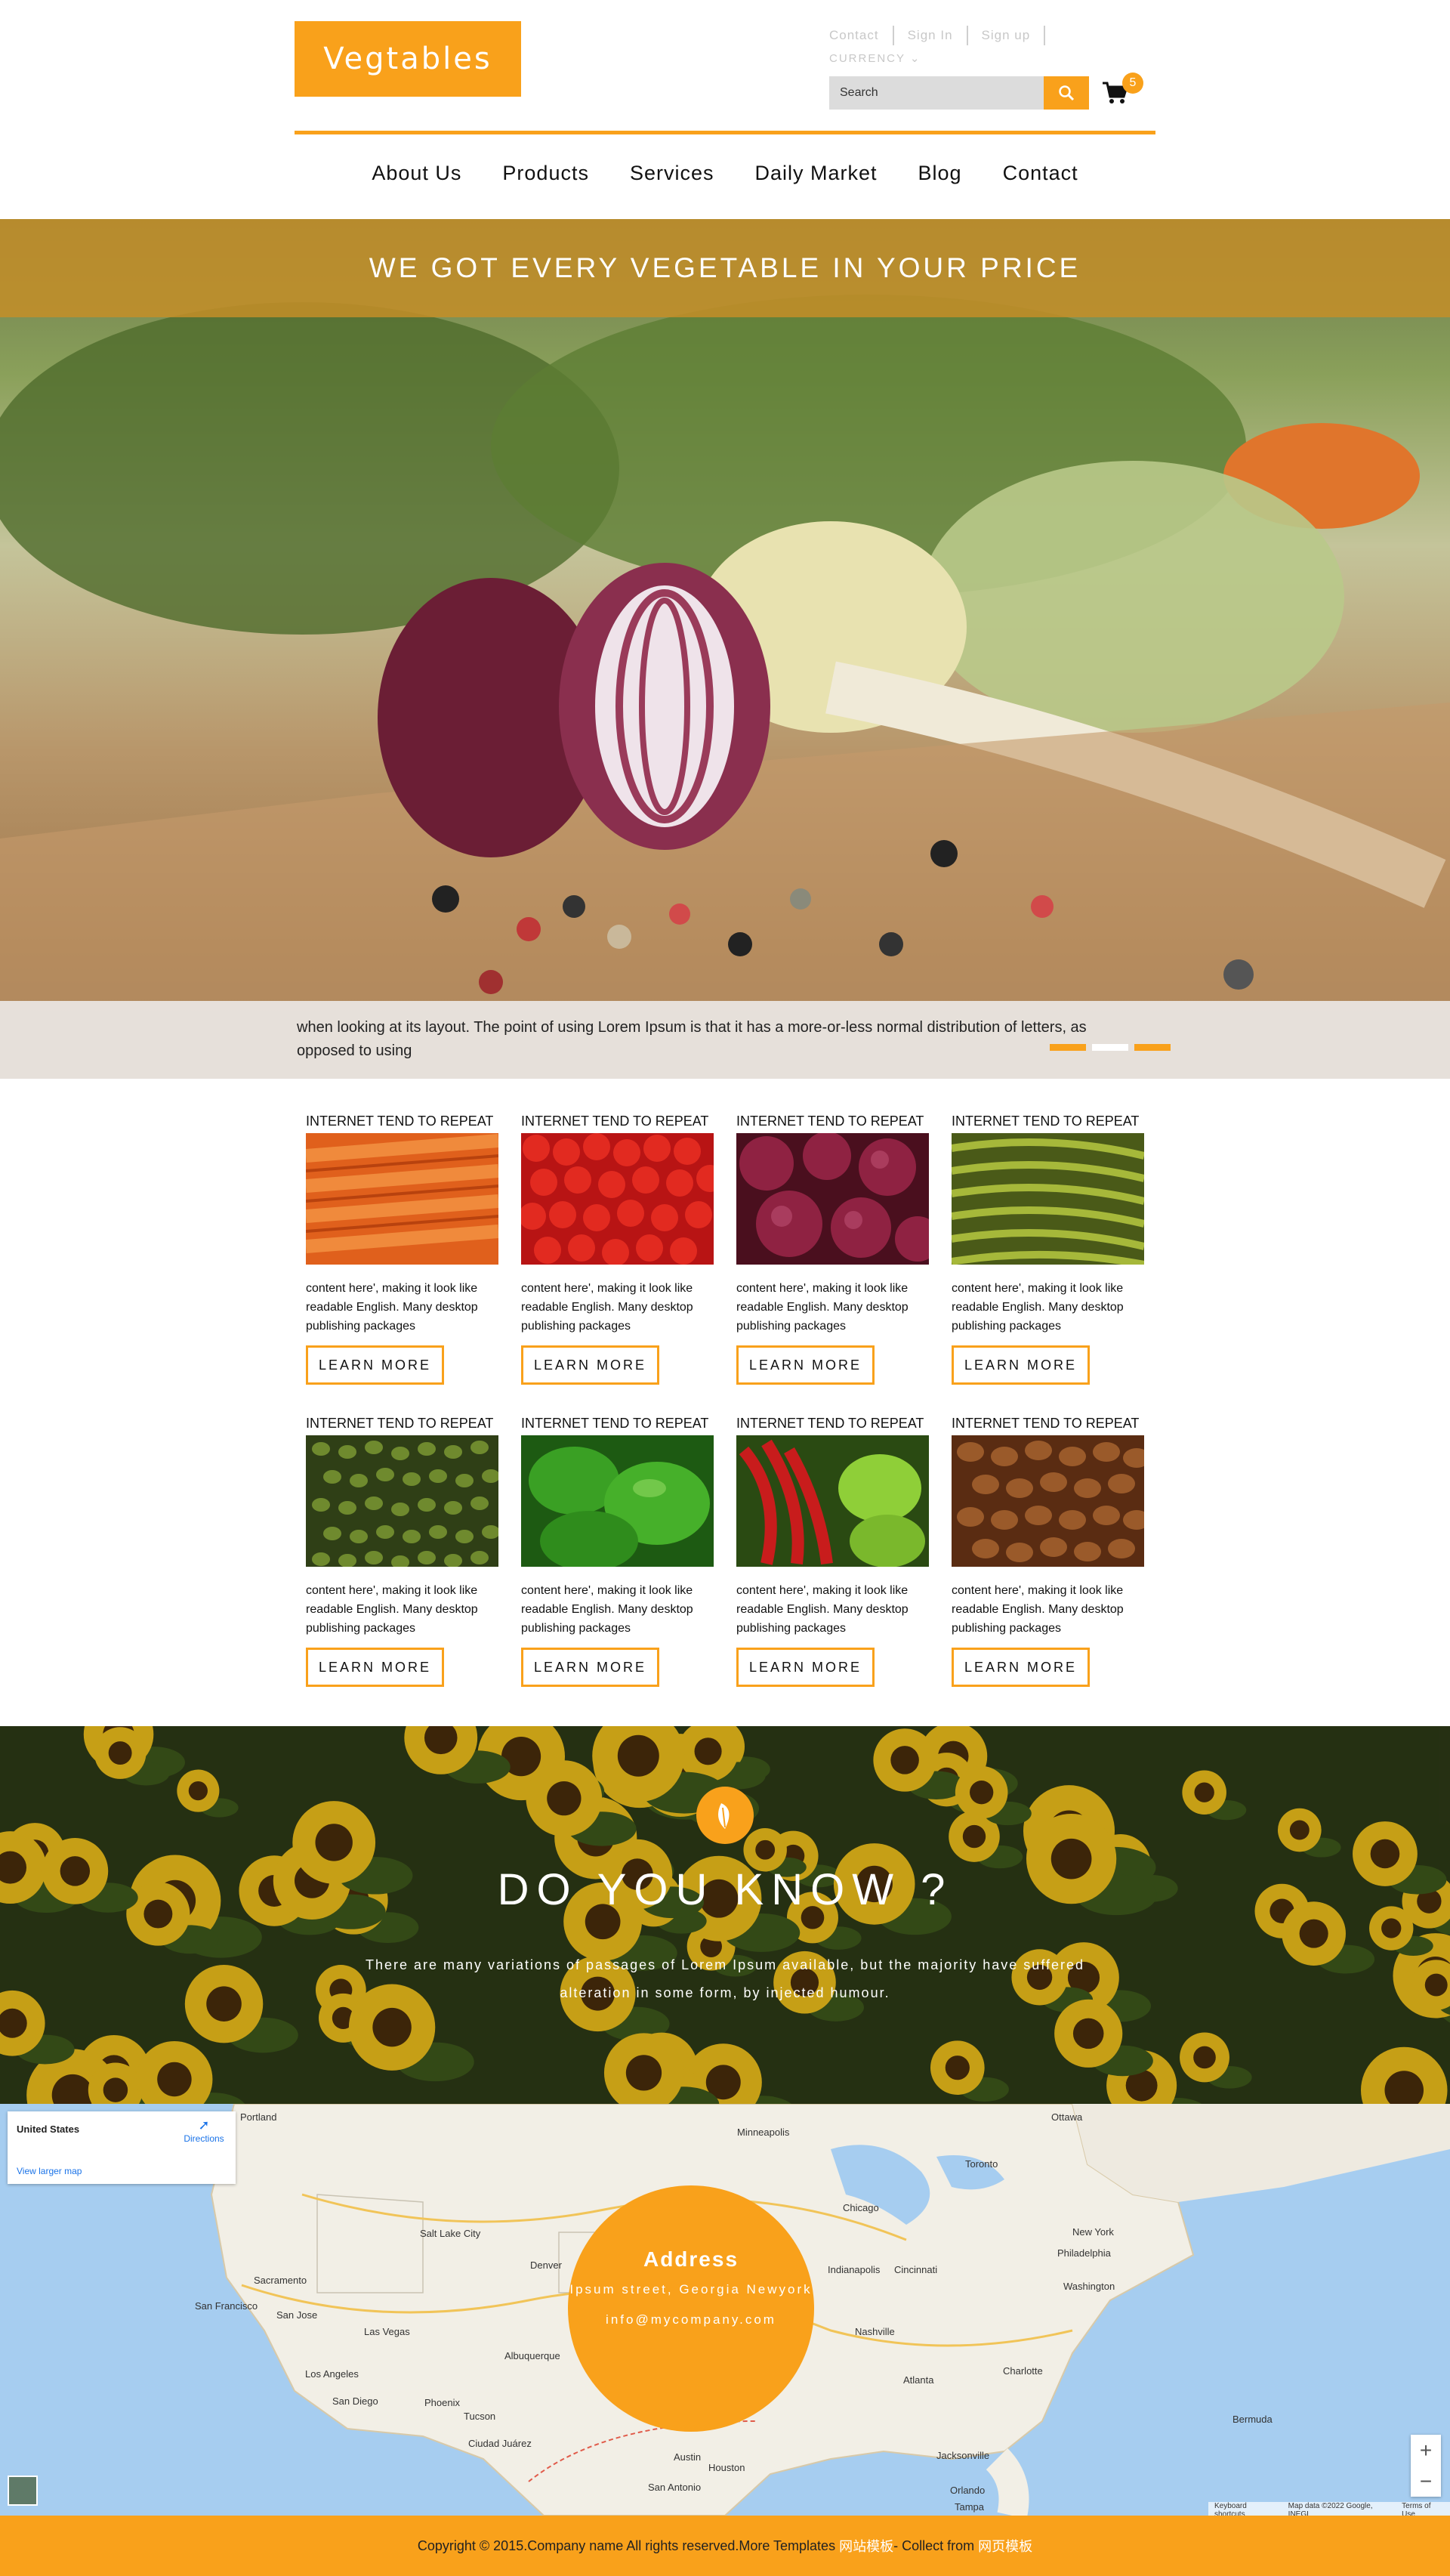 The image size is (1450, 2576). I want to click on currency-selector: CURRENCY ⌄, so click(875, 58).